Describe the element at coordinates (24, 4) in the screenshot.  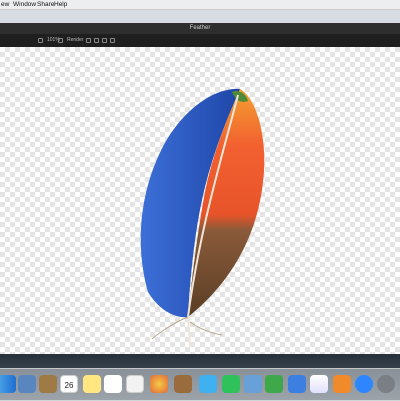
I see `menu-window: Window` at that location.